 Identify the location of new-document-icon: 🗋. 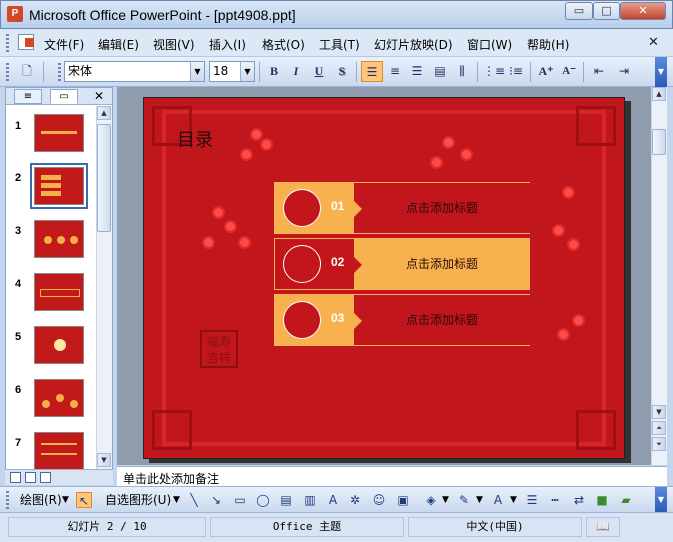
(27, 71).